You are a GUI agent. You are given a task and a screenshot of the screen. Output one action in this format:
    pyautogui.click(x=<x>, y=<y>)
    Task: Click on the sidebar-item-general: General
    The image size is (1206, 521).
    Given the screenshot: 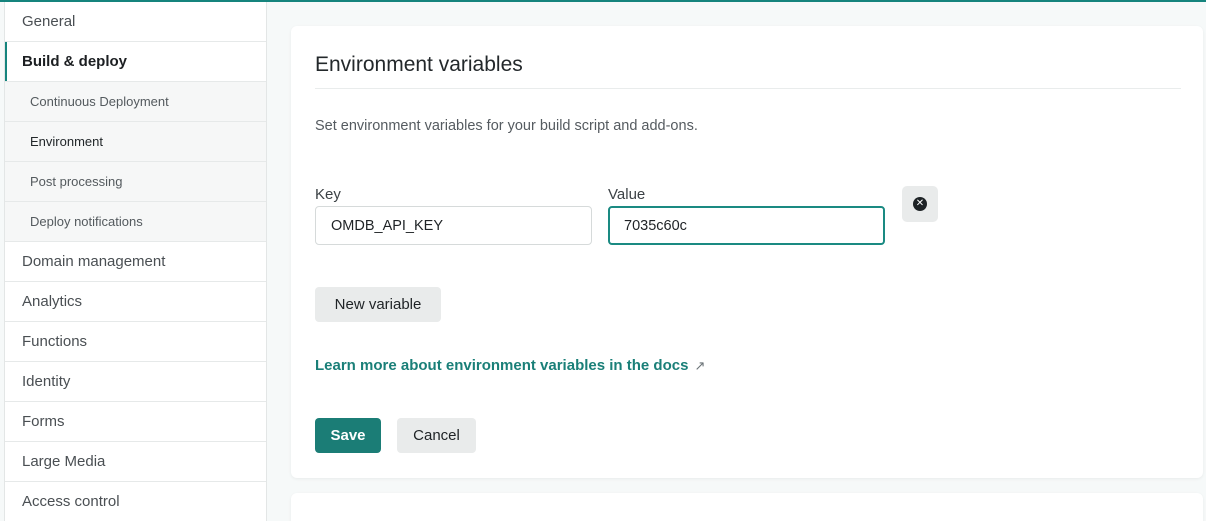 What is the action you would take?
    pyautogui.click(x=135, y=22)
    